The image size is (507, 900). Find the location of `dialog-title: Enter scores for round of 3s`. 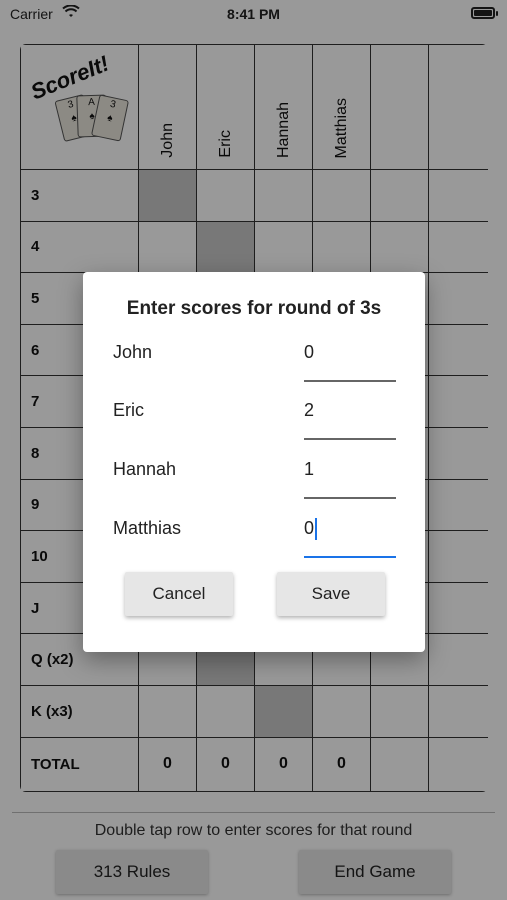

dialog-title: Enter scores for round of 3s is located at coordinates (254, 308).